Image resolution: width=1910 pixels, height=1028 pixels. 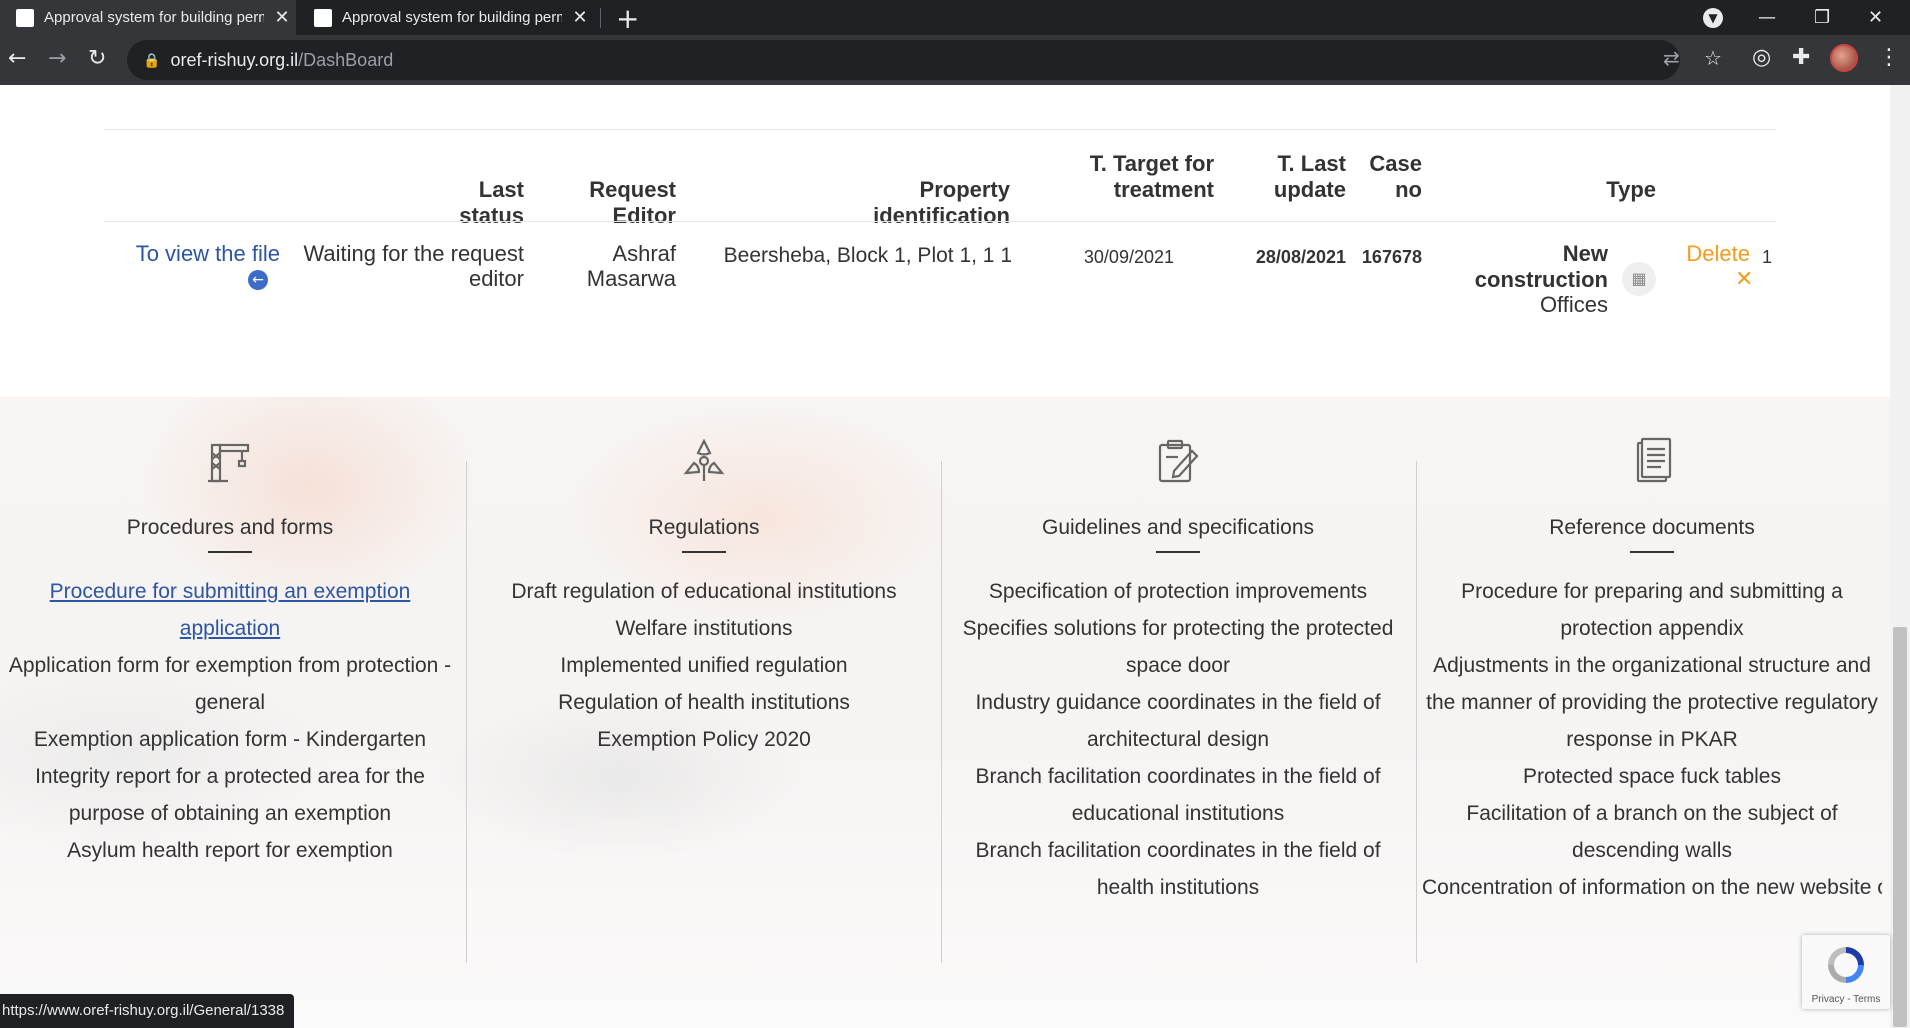 What do you see at coordinates (600, 18) in the screenshot?
I see `tab-separator` at bounding box center [600, 18].